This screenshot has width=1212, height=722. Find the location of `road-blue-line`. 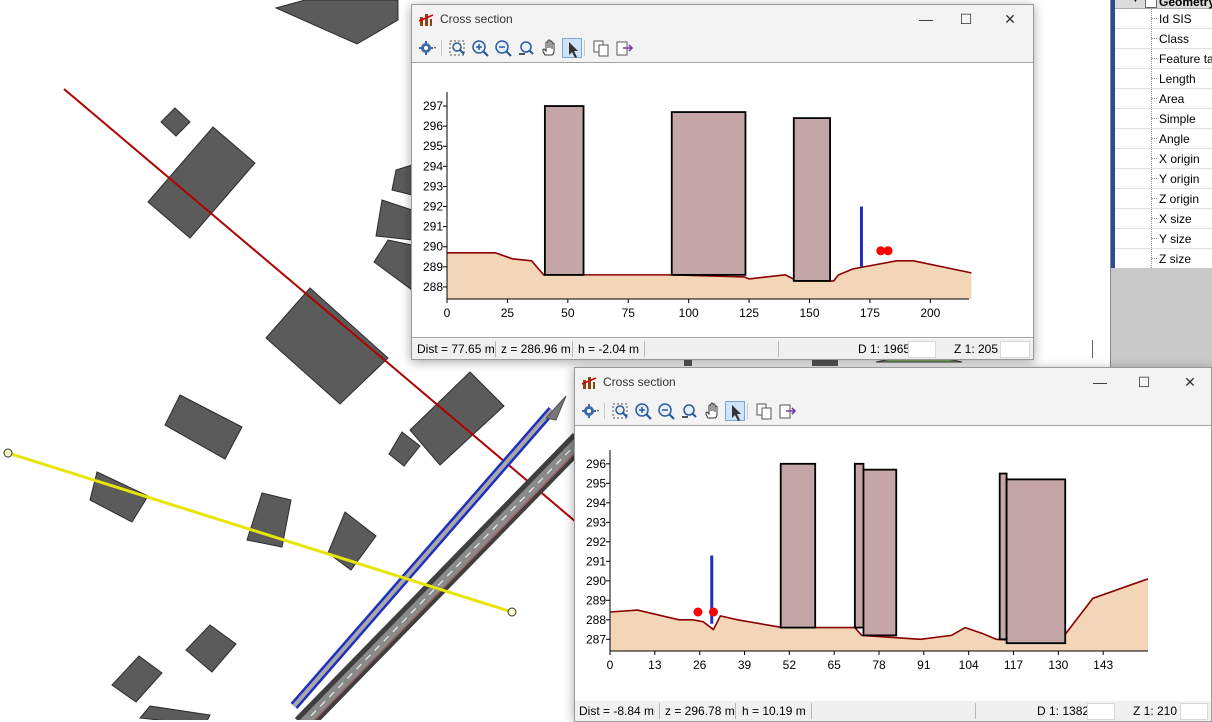

road-blue-line is located at coordinates (423, 558).